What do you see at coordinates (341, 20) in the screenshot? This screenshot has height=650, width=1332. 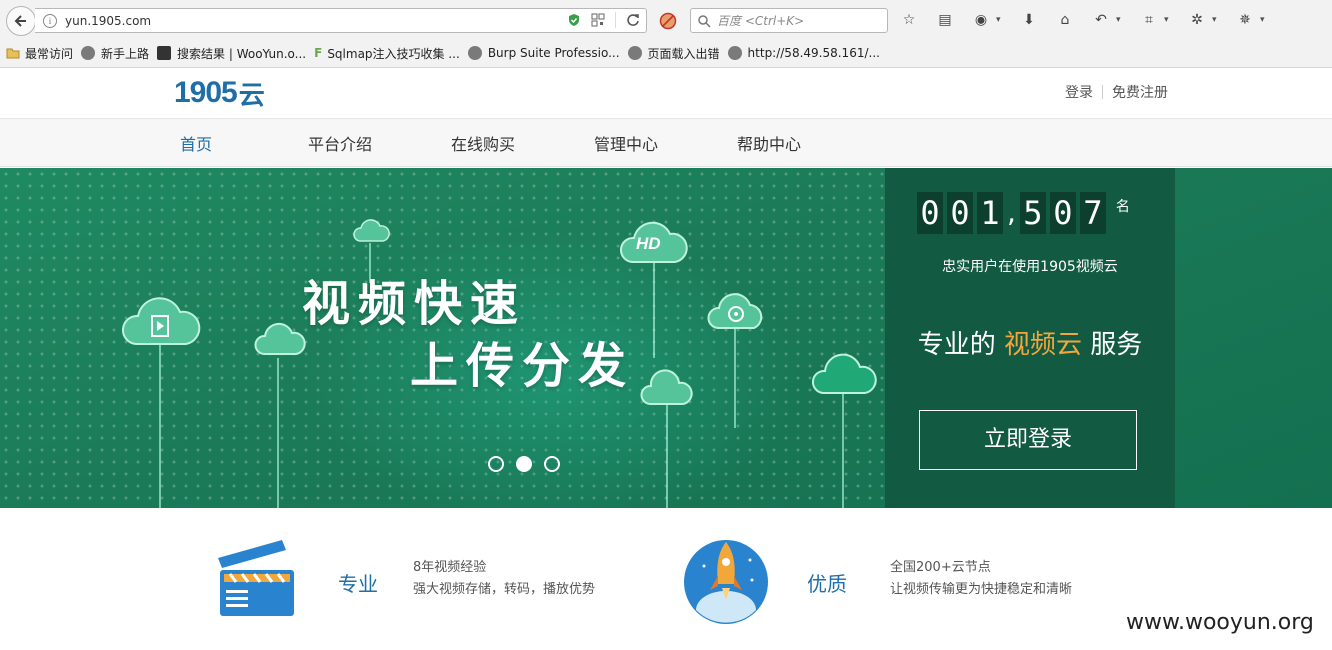 I see `address-bar: i yun.1905.com` at bounding box center [341, 20].